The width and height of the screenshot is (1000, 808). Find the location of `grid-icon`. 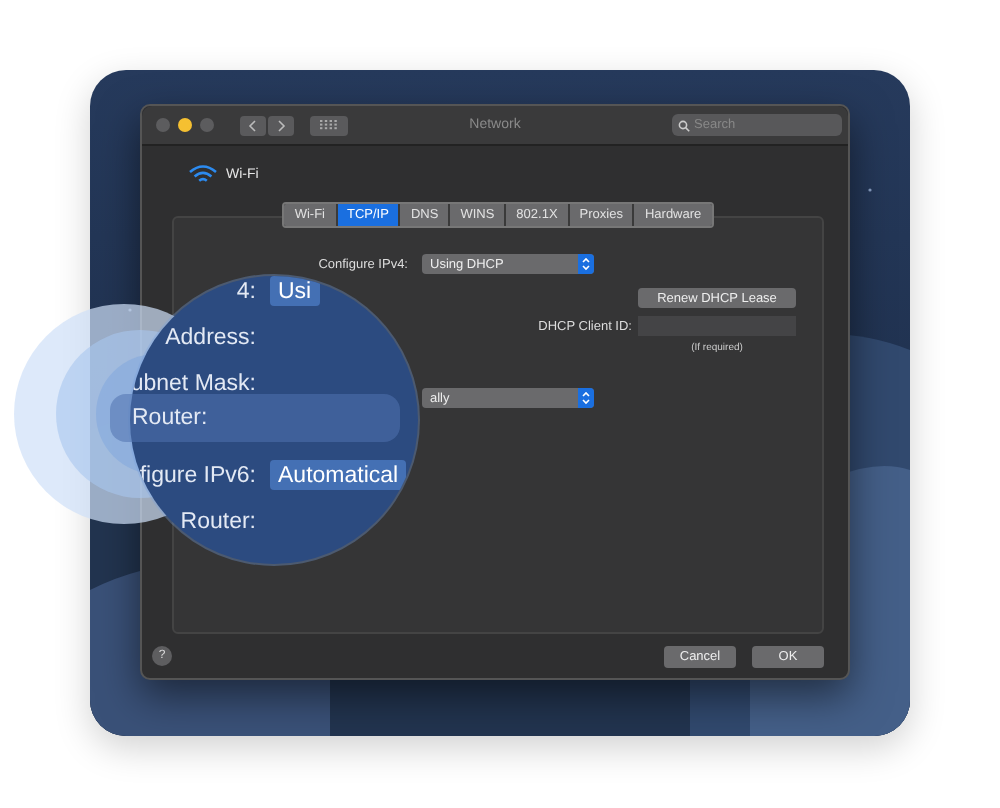

grid-icon is located at coordinates (329, 125).